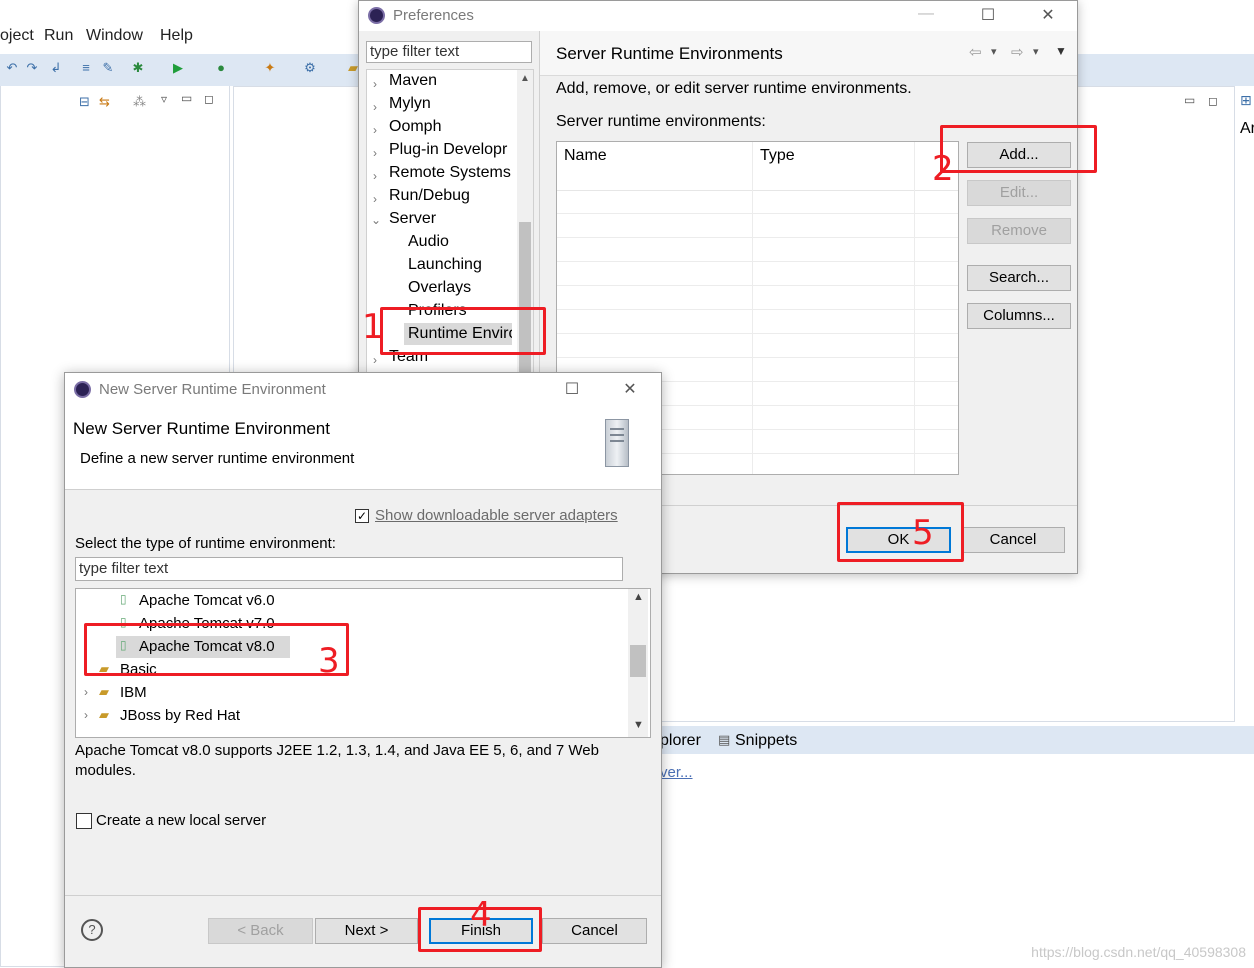  What do you see at coordinates (84, 821) in the screenshot?
I see `create-local-server-checkbox` at bounding box center [84, 821].